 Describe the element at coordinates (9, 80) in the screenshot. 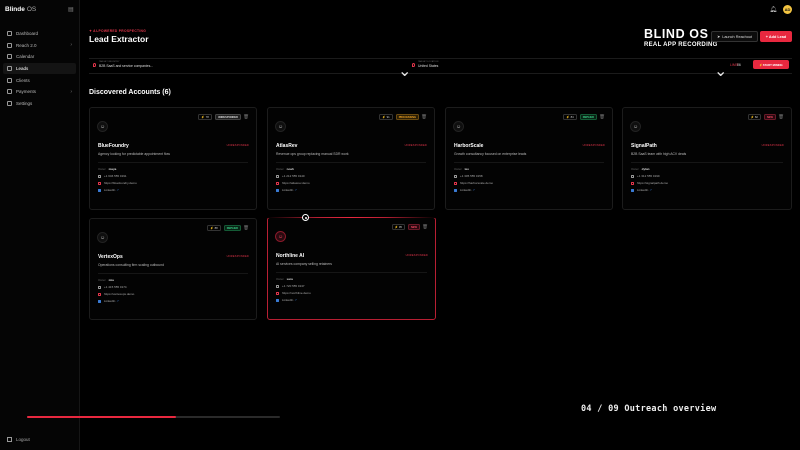

I see `clients-icon` at that location.